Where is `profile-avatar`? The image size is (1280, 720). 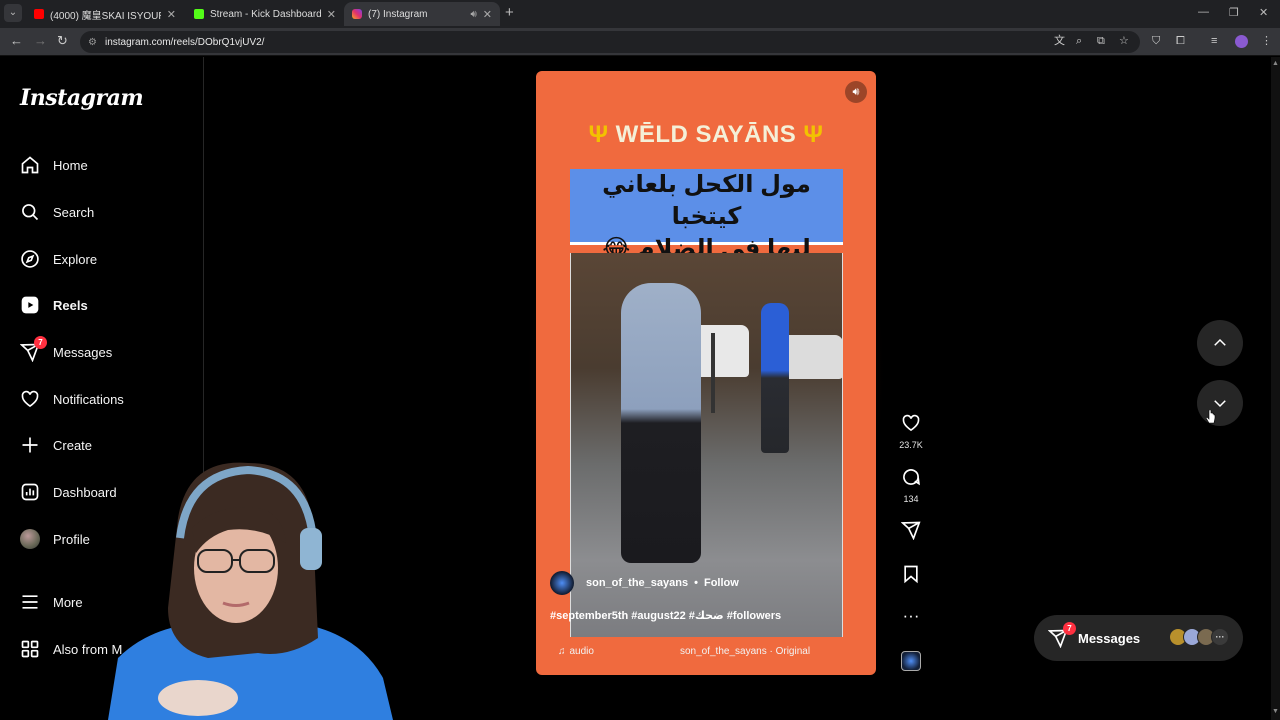 profile-avatar is located at coordinates (1241, 41).